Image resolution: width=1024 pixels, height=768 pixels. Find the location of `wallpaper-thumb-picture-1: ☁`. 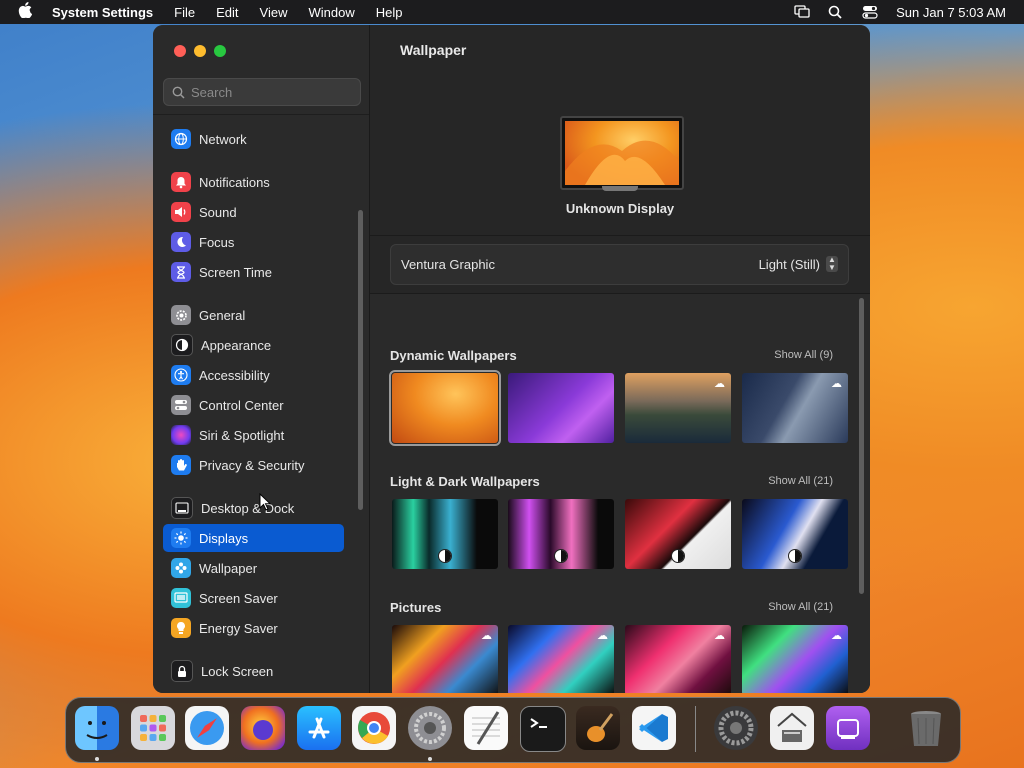

wallpaper-thumb-picture-1: ☁ is located at coordinates (445, 659).